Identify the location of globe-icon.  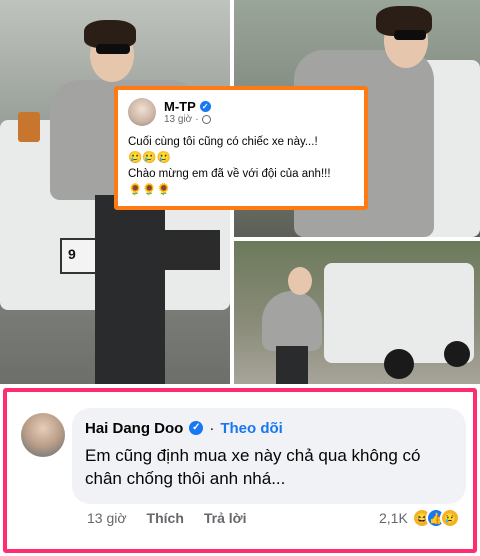
(206, 119).